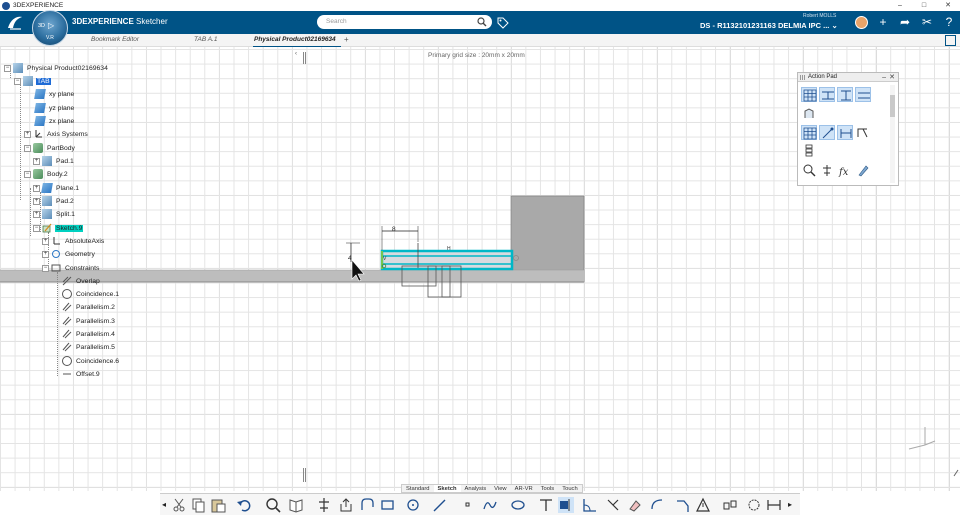 The height and width of the screenshot is (516, 960). Describe the element at coordinates (15, 22) in the screenshot. I see `ds-logo-icon` at that location.